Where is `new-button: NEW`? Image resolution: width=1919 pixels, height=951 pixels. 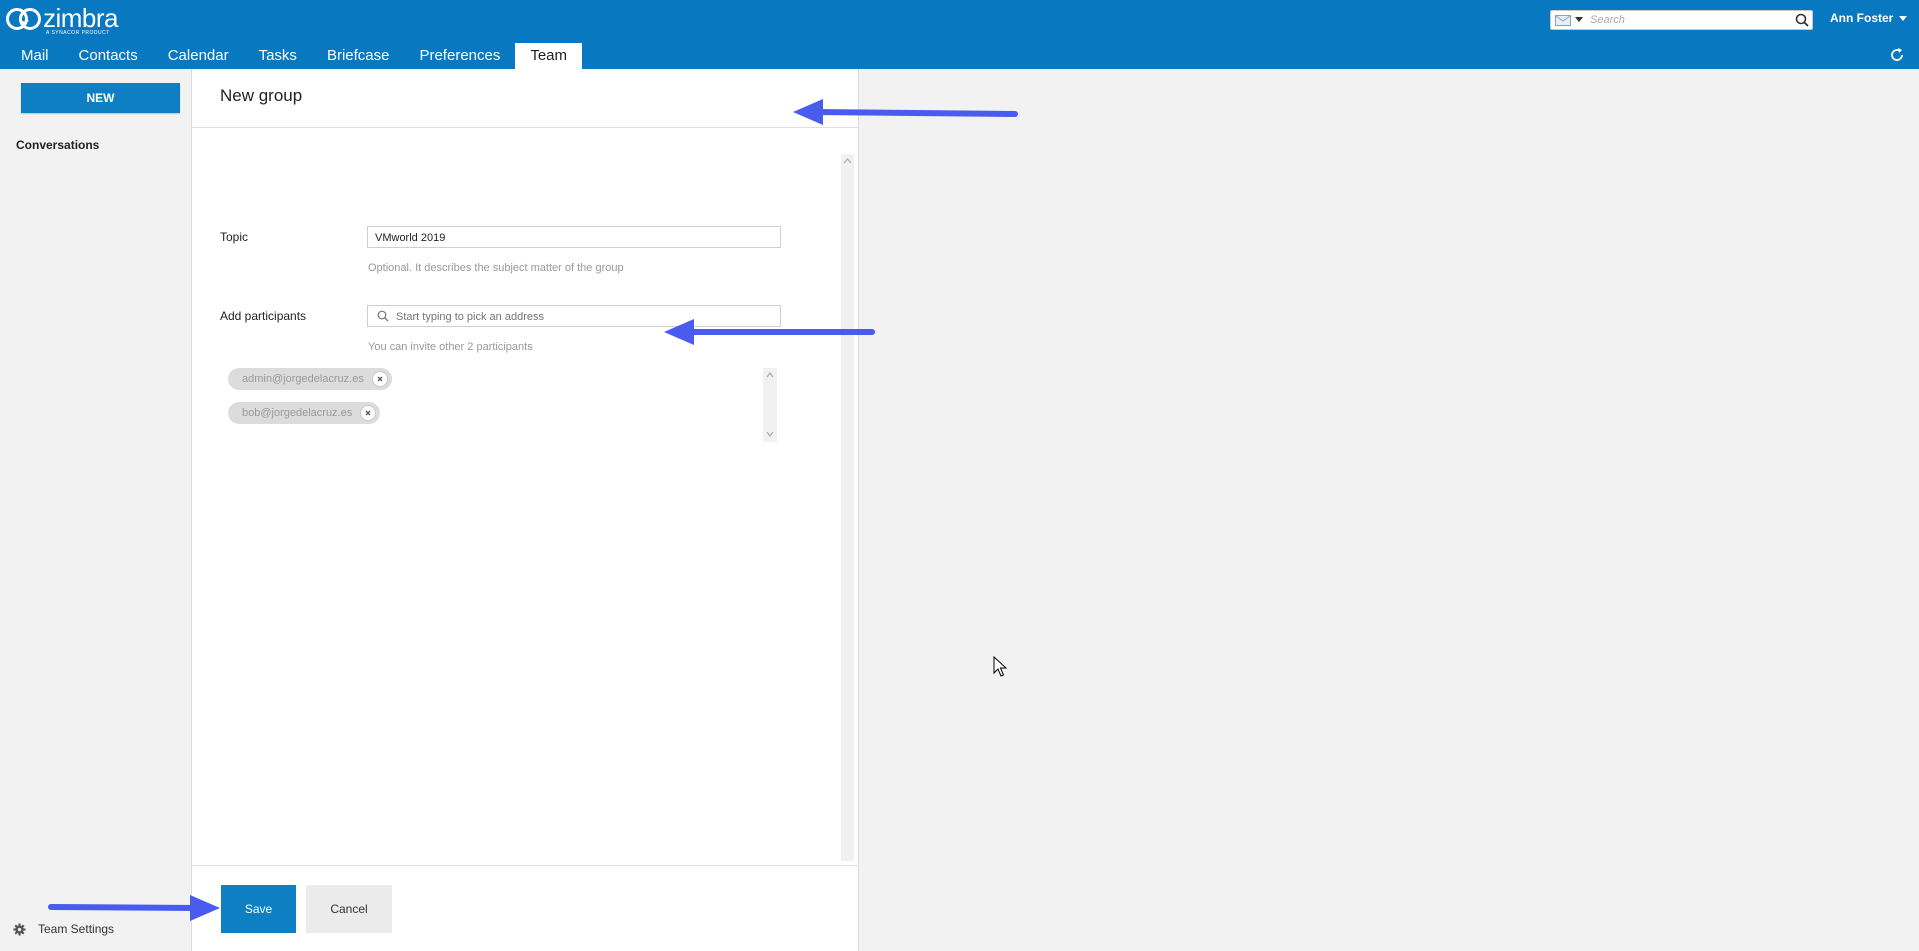
new-button: NEW is located at coordinates (100, 98).